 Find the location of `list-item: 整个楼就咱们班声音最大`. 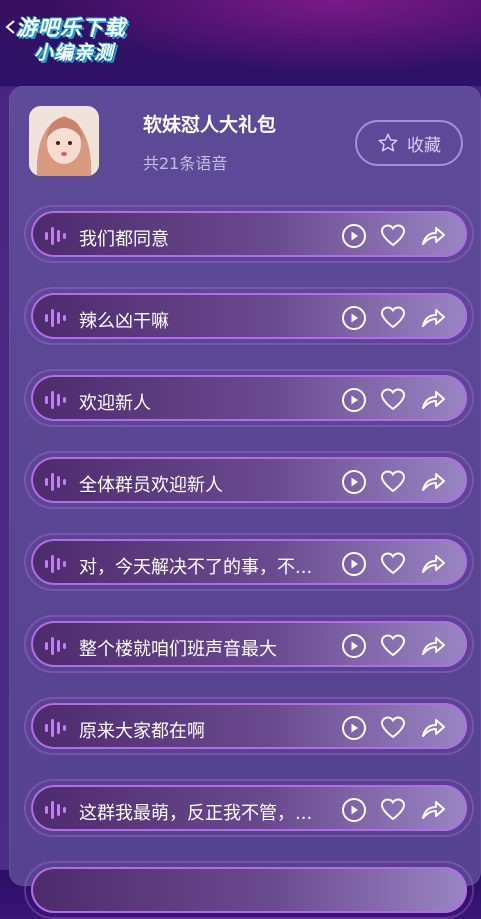

list-item: 整个楼就咱们班声音最大 is located at coordinates (249, 644).